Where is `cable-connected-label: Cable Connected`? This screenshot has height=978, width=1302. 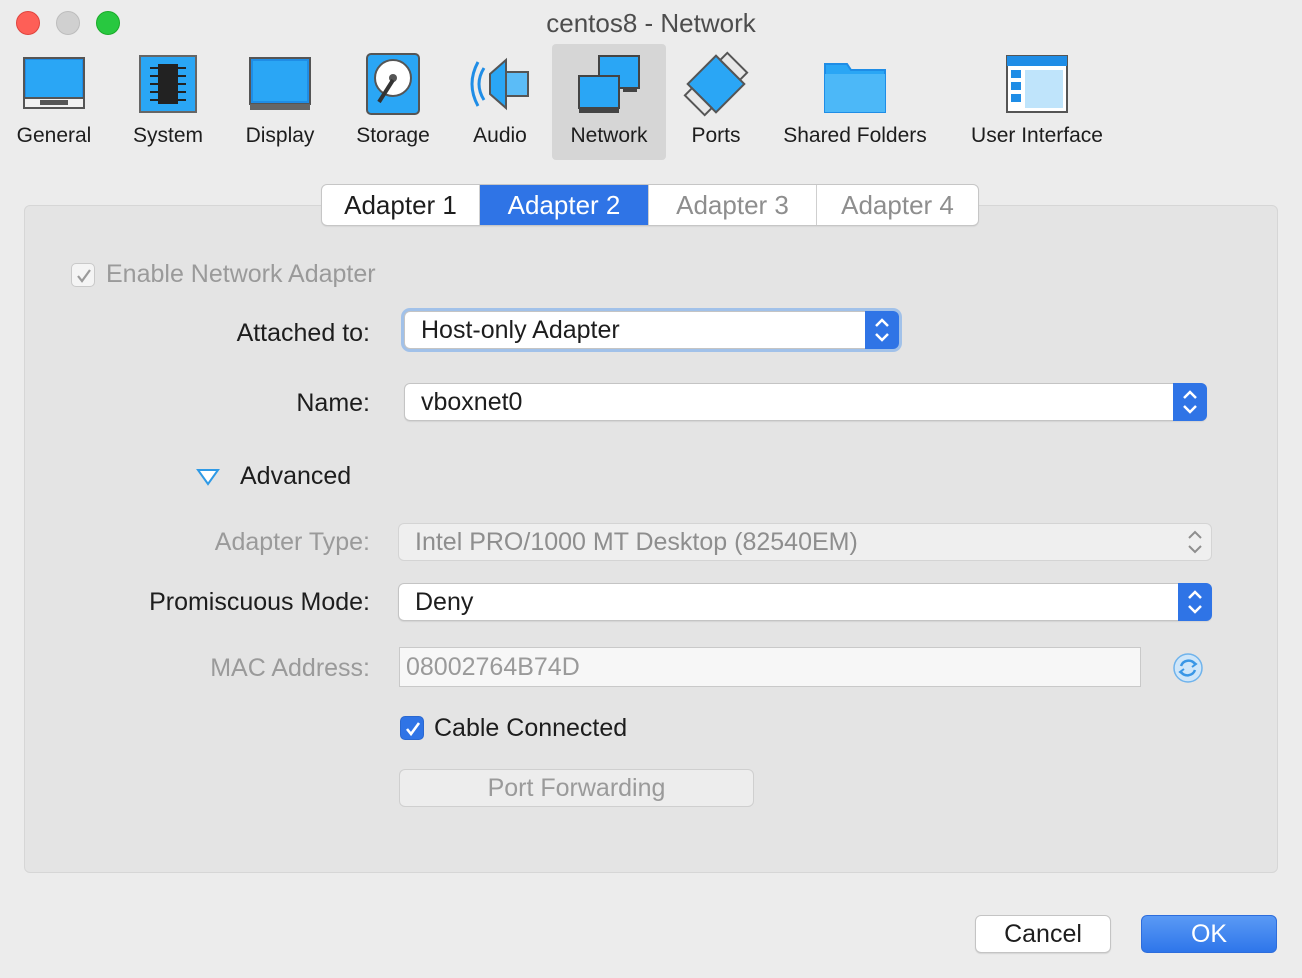
cable-connected-label: Cable Connected is located at coordinates (531, 728).